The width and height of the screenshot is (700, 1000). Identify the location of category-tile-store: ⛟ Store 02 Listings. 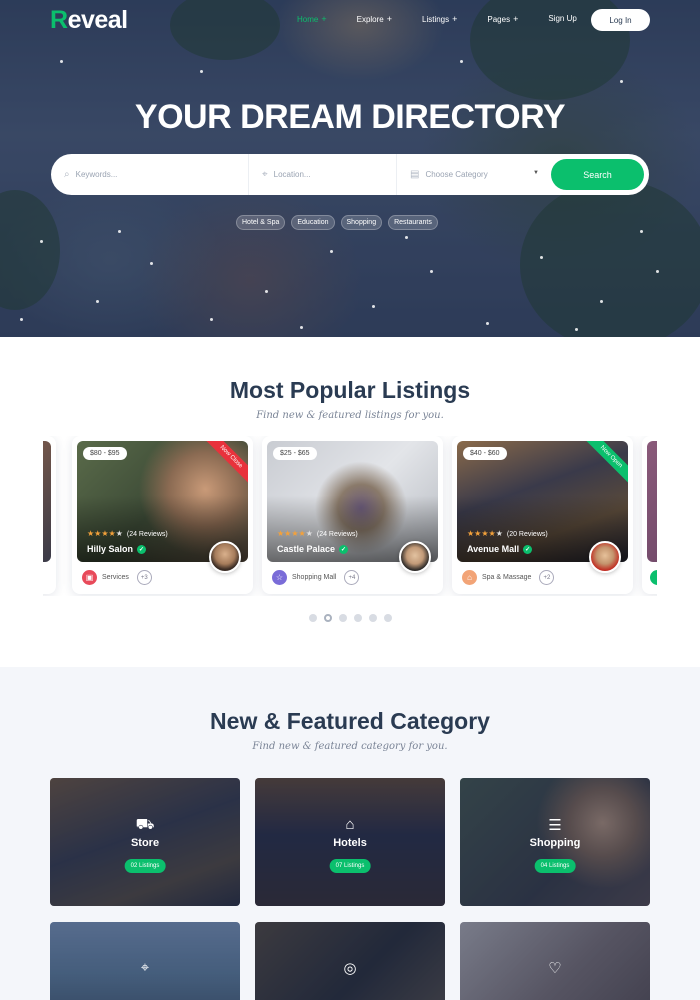
(145, 842).